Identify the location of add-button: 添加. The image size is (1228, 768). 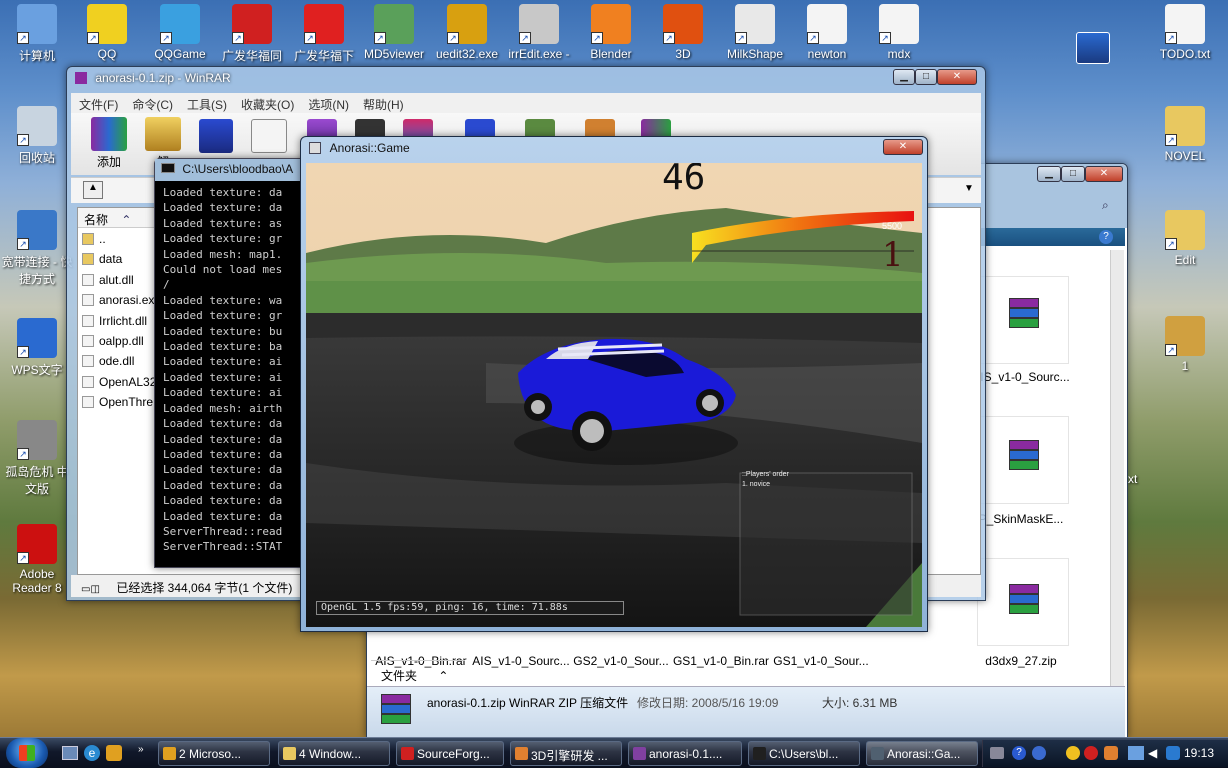
(109, 143).